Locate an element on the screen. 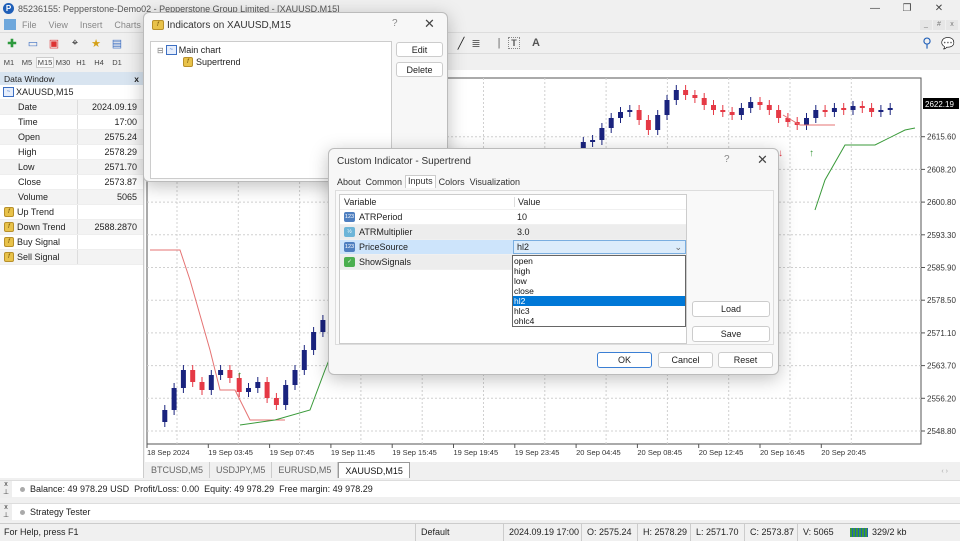 This screenshot has height=541, width=960. text-icon: T is located at coordinates (514, 43).